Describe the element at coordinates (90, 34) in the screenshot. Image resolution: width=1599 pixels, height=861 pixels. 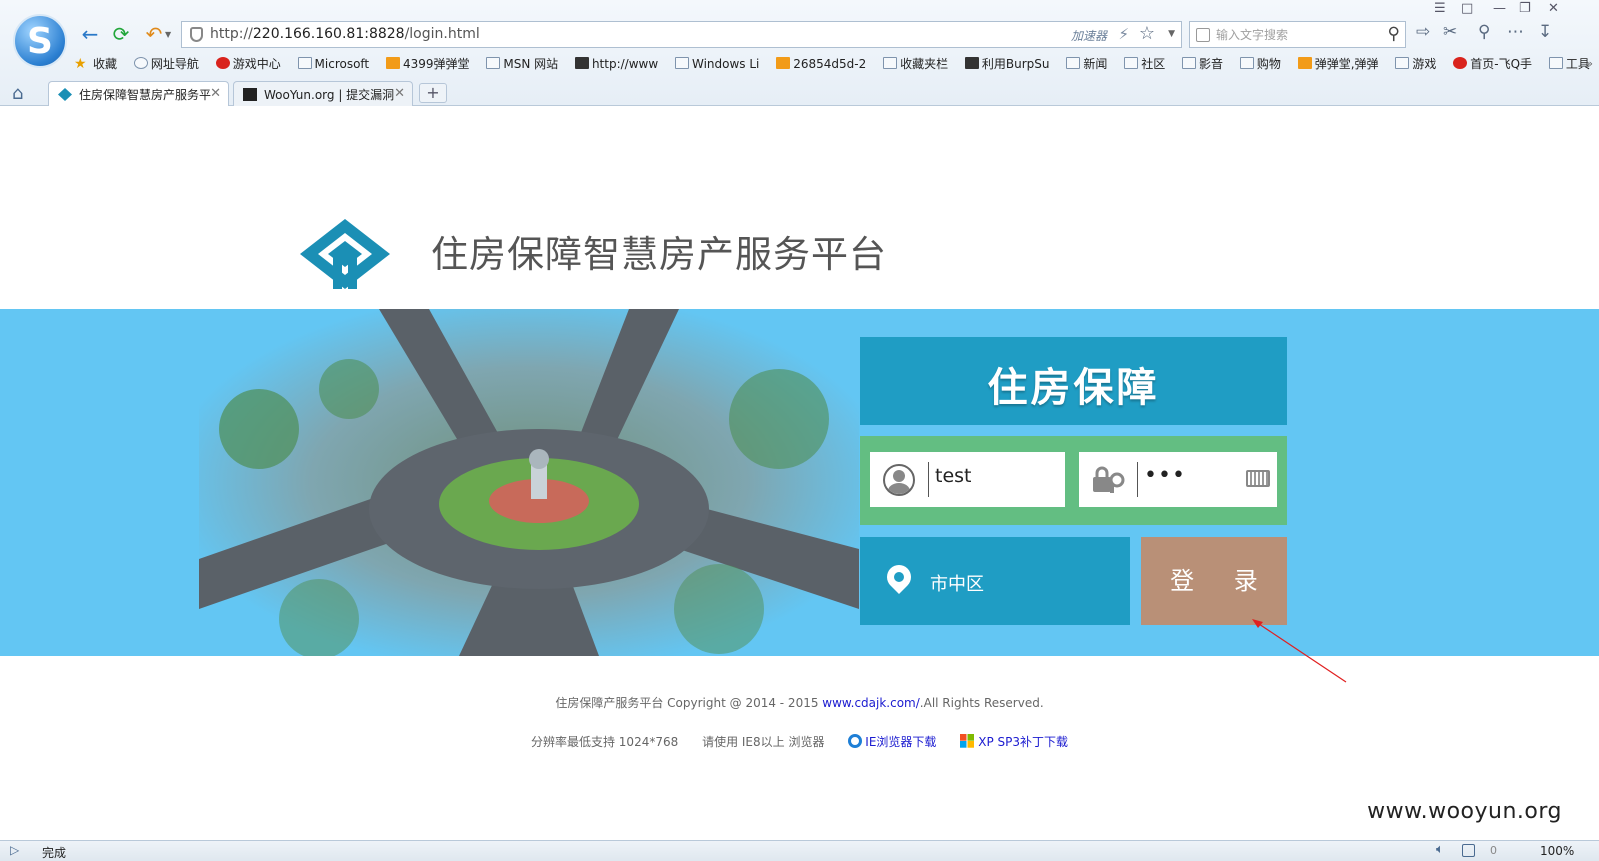
I see `back-button: ←` at that location.